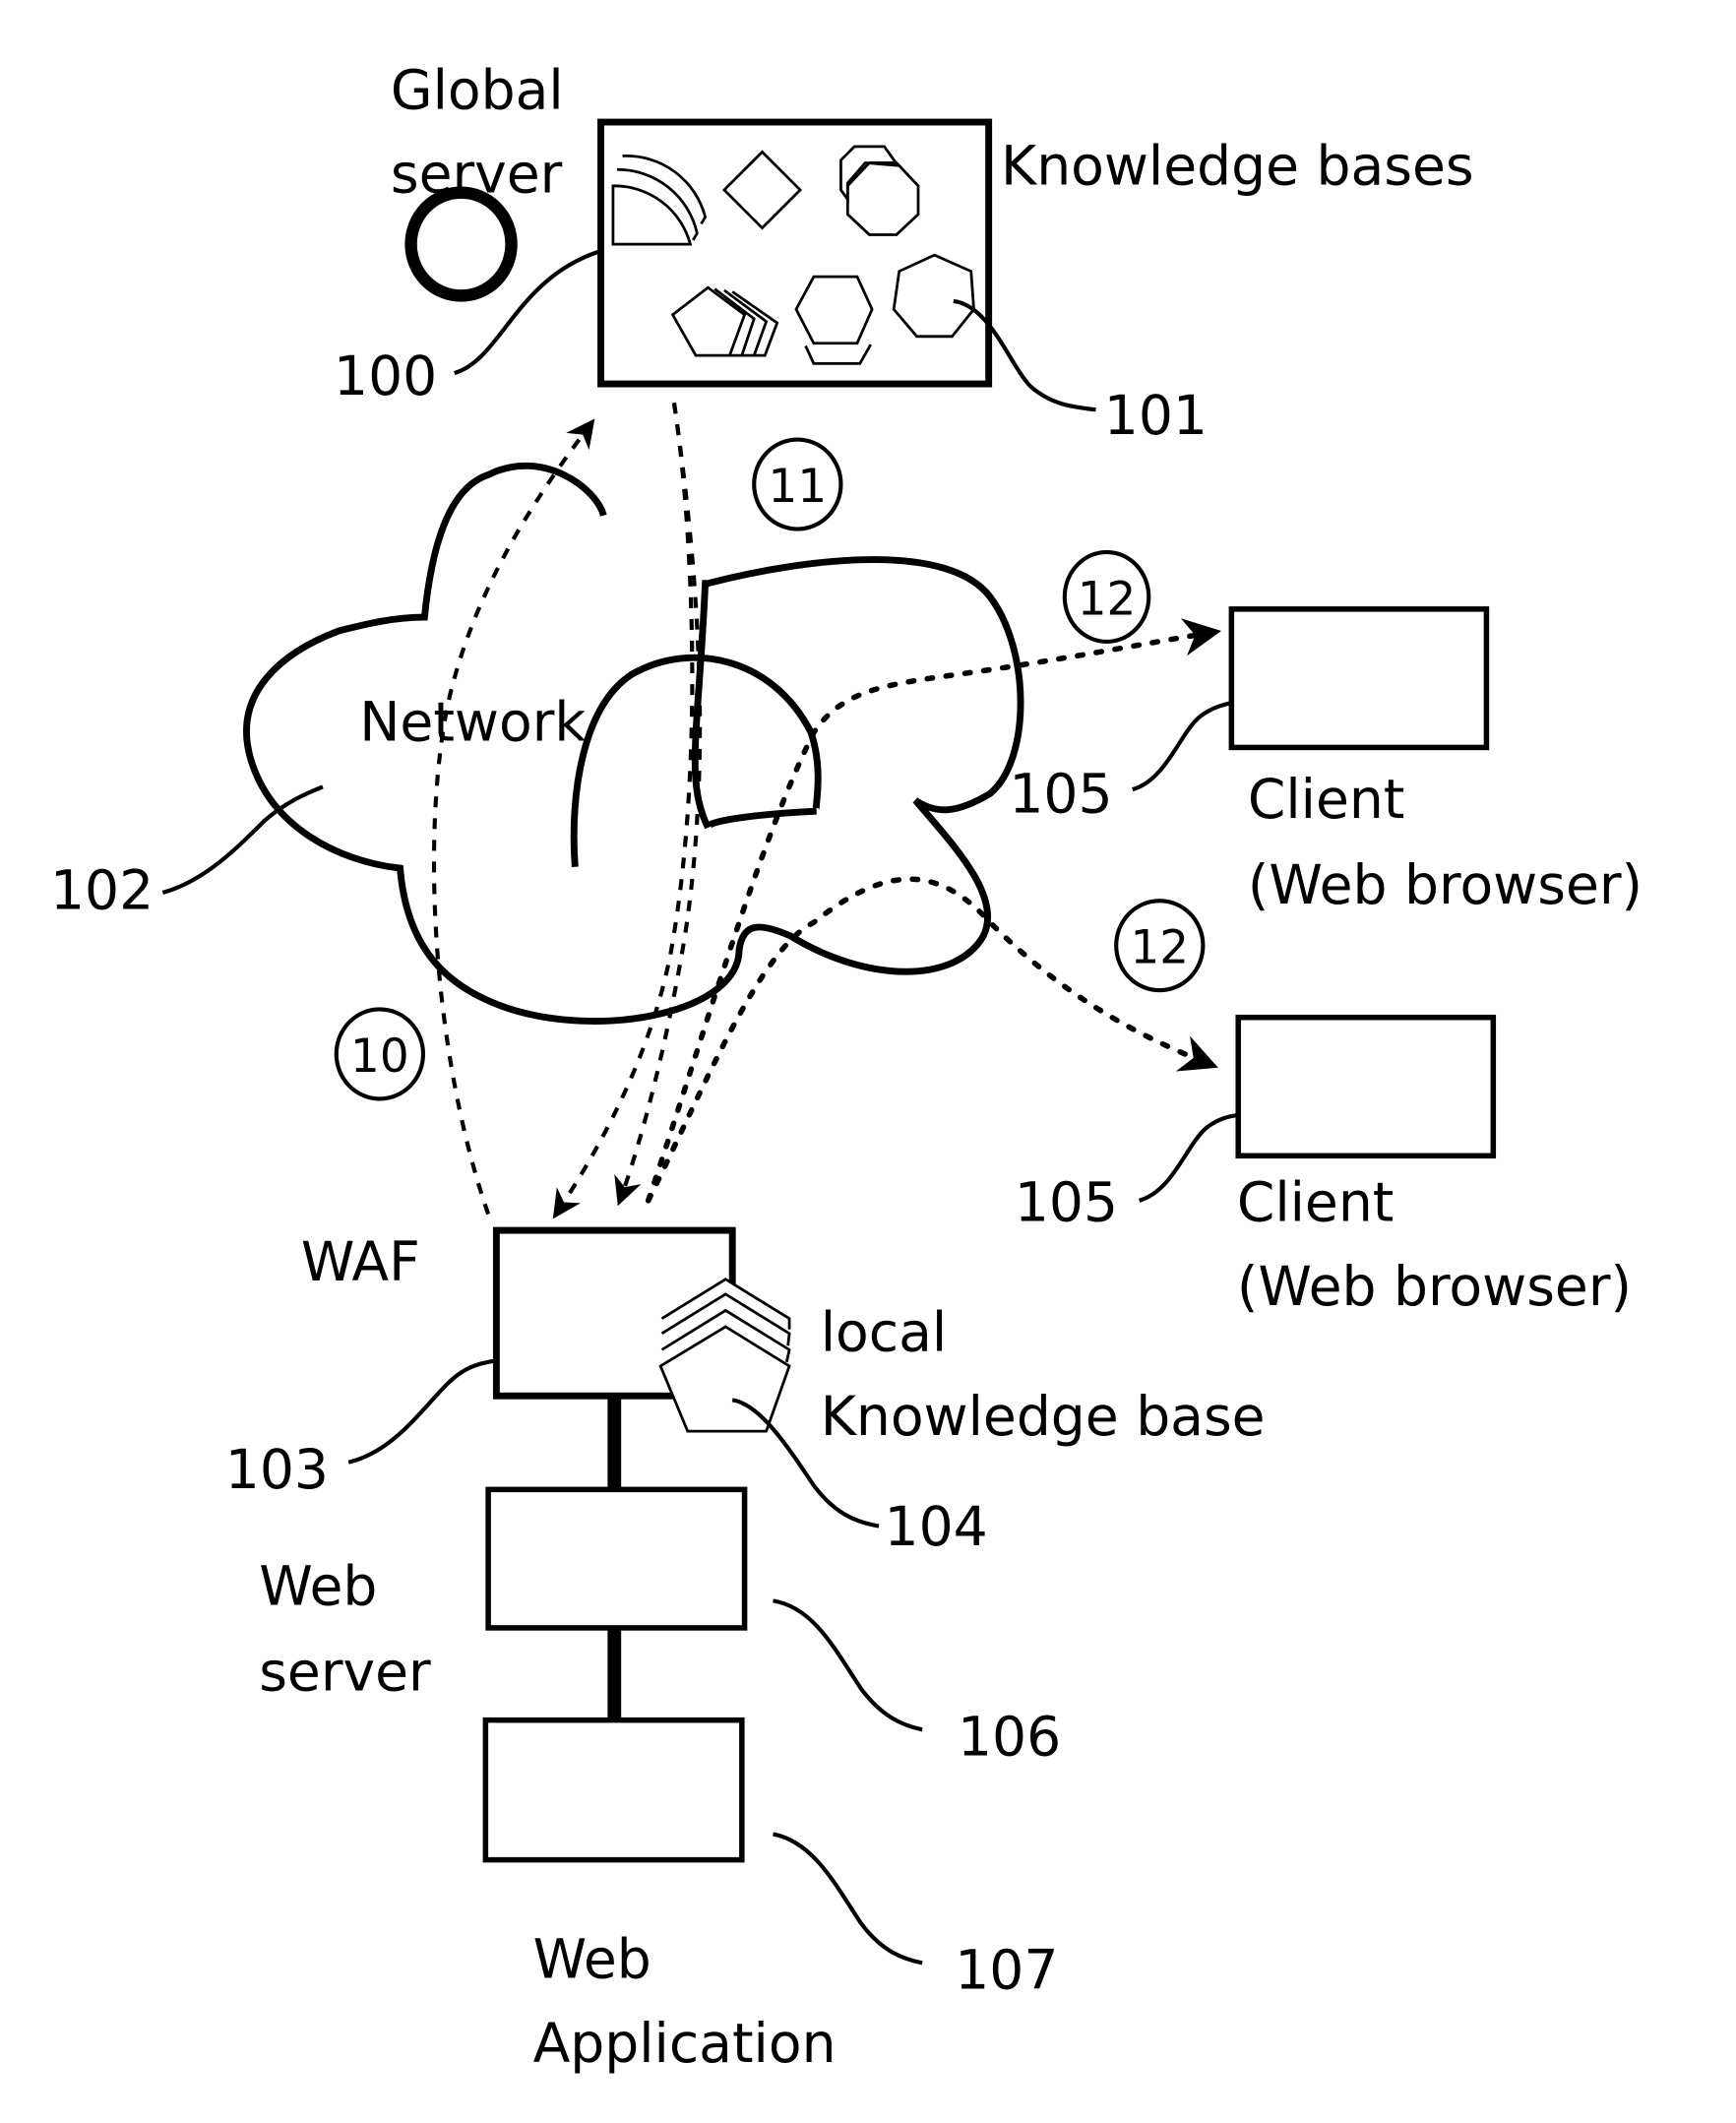 Image resolution: width=1736 pixels, height=2123 pixels. Describe the element at coordinates (1009, 1736) in the screenshot. I see `ref-106: 106` at that location.